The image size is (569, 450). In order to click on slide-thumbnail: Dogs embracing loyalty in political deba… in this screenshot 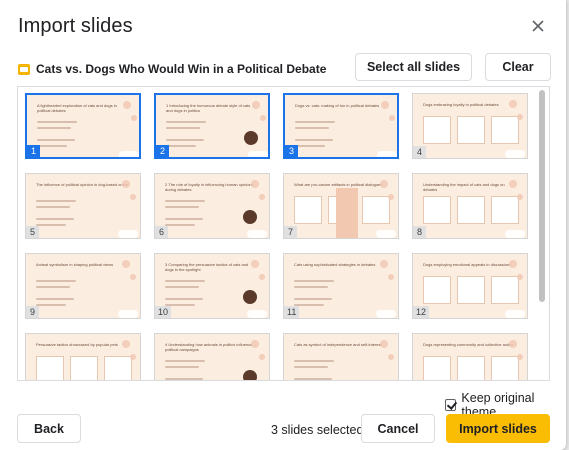, I will do `click(470, 126)`.